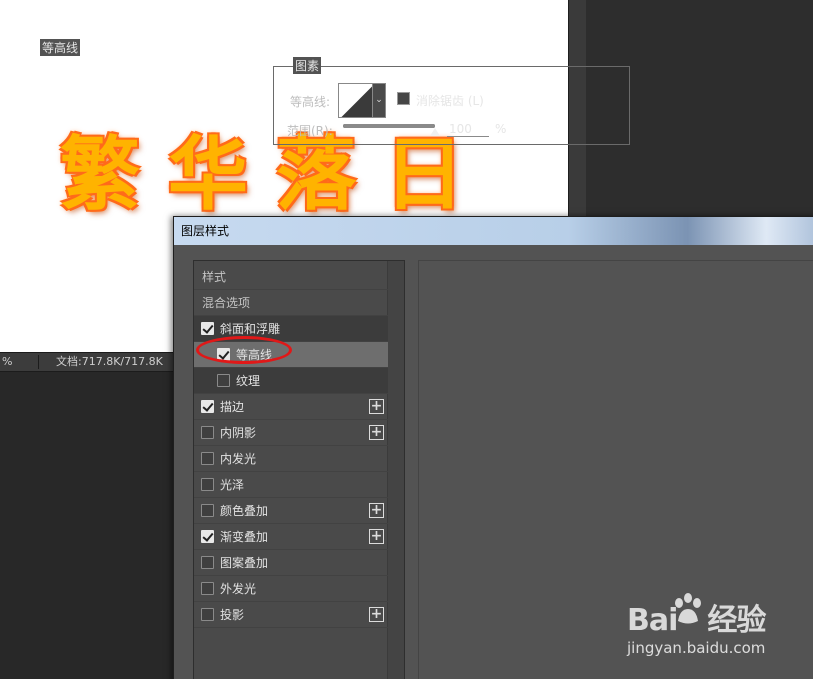 This screenshot has height=679, width=813. Describe the element at coordinates (291, 381) in the screenshot. I see `style-item-5: 纹理` at that location.